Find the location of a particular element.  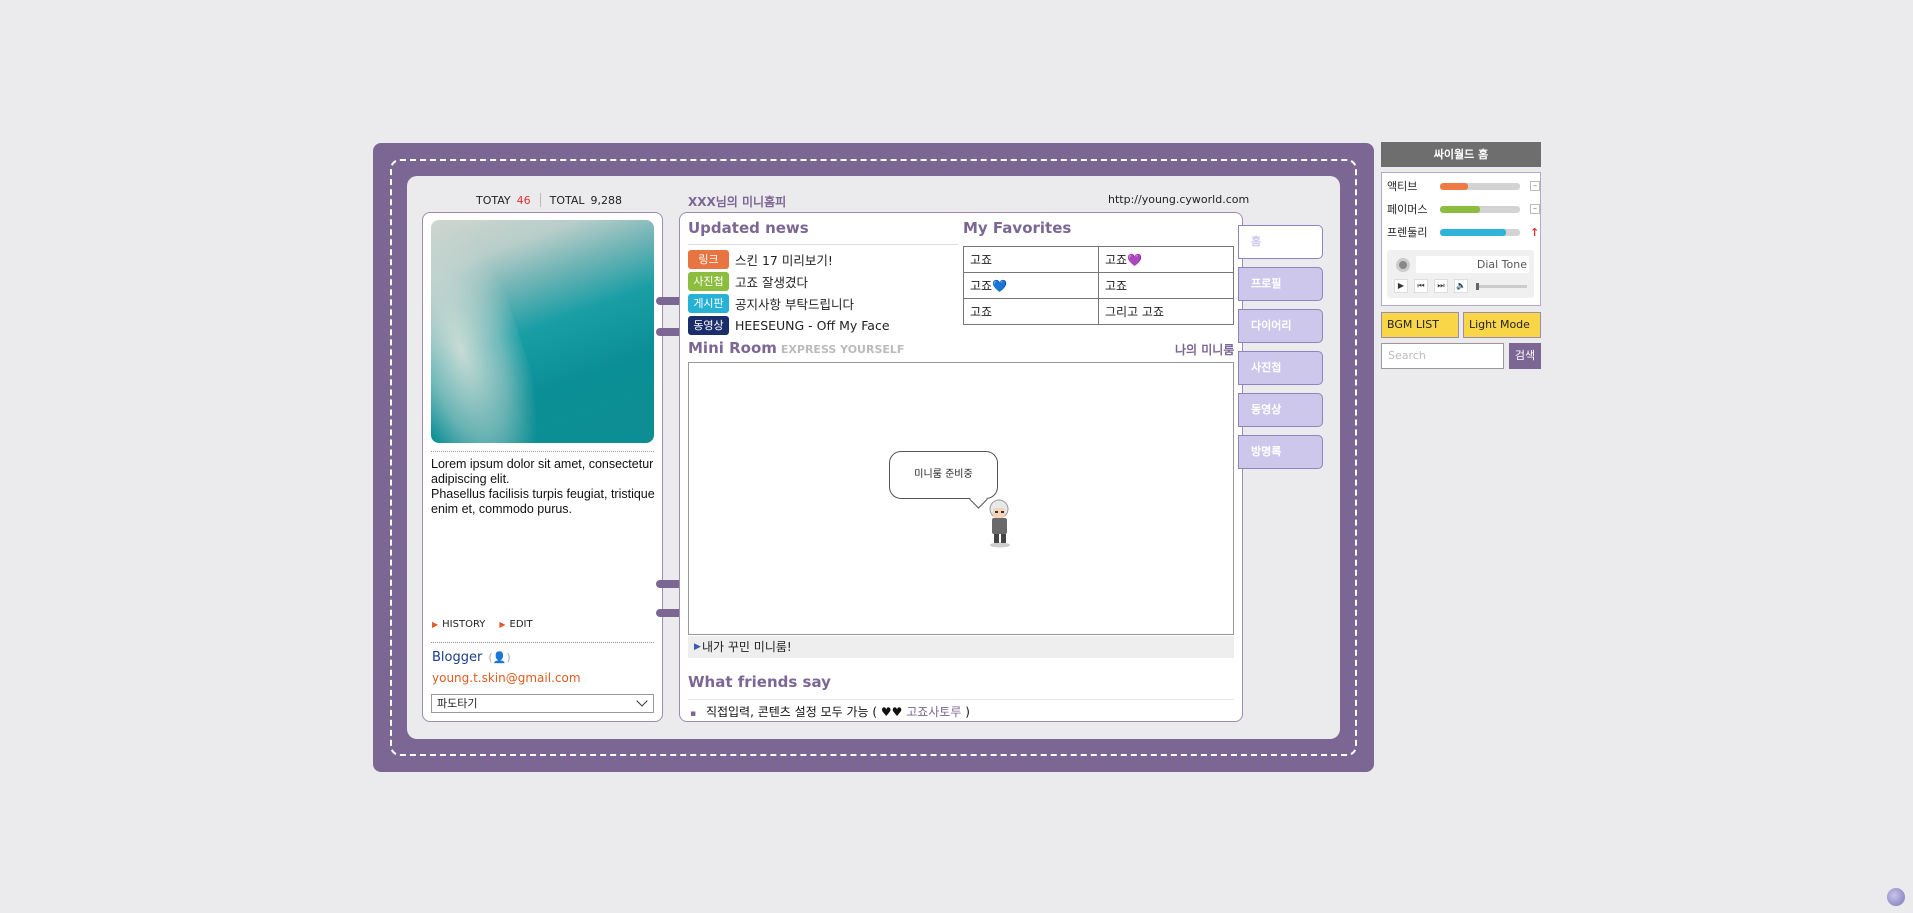

mini-room-title: Mini Room EXPRESS YOURSELF is located at coordinates (796, 348).